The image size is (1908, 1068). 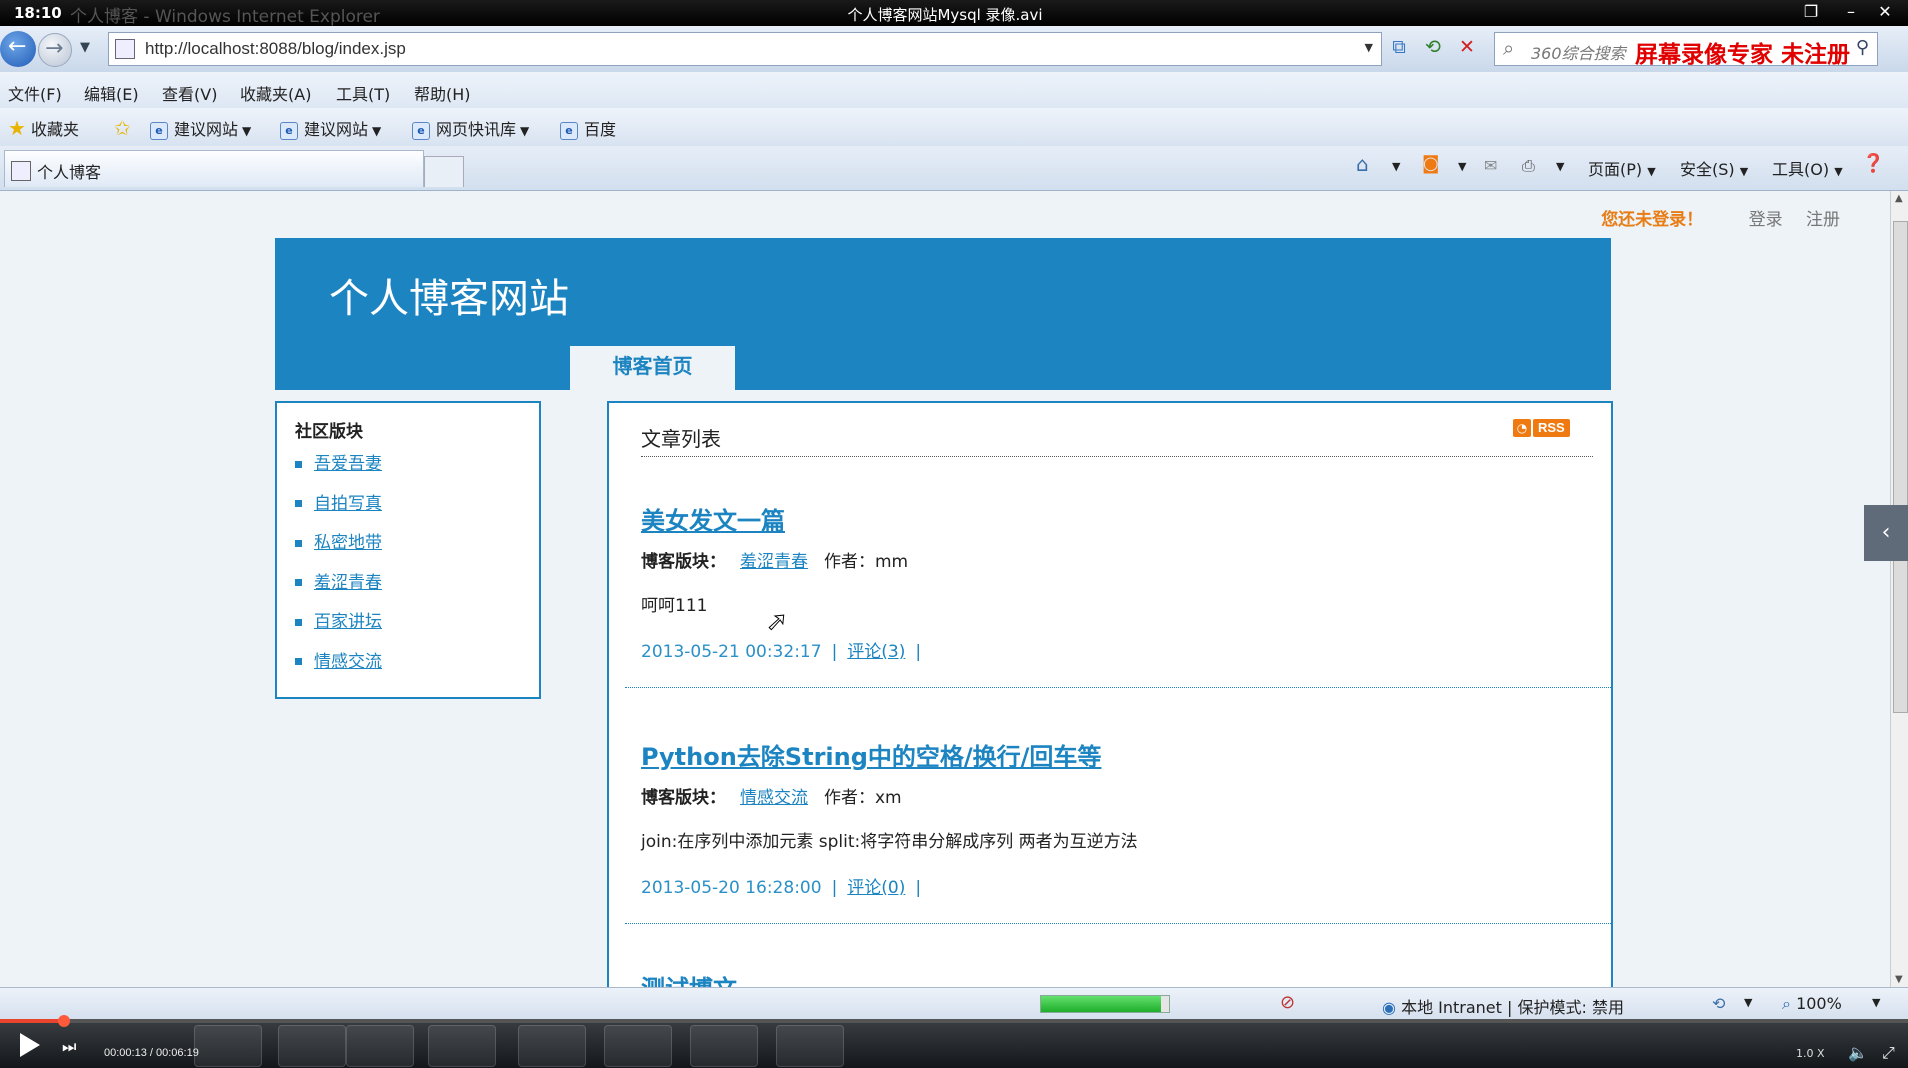 What do you see at coordinates (849, 562) in the screenshot?
I see `author-label: 作者：` at bounding box center [849, 562].